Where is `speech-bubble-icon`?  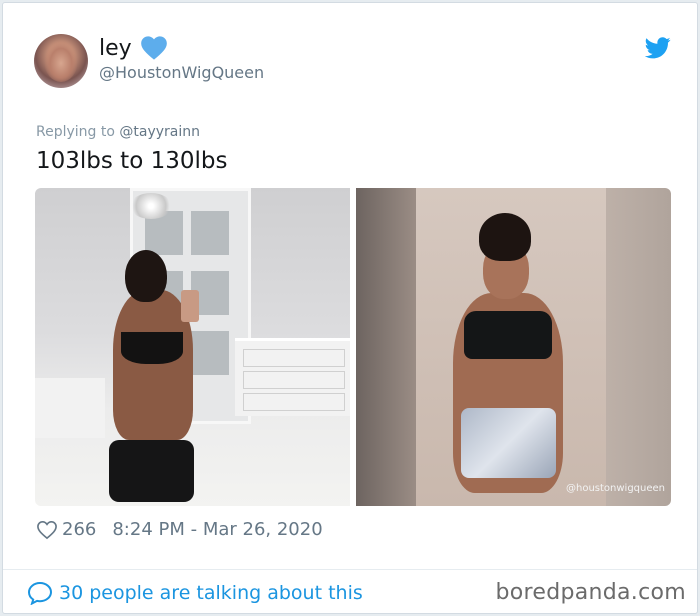
speech-bubble-icon is located at coordinates (40, 593).